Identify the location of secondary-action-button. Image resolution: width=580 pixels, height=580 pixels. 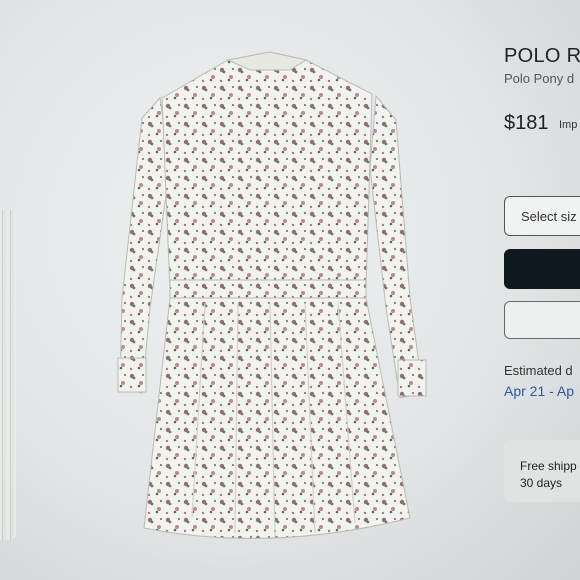
(542, 320).